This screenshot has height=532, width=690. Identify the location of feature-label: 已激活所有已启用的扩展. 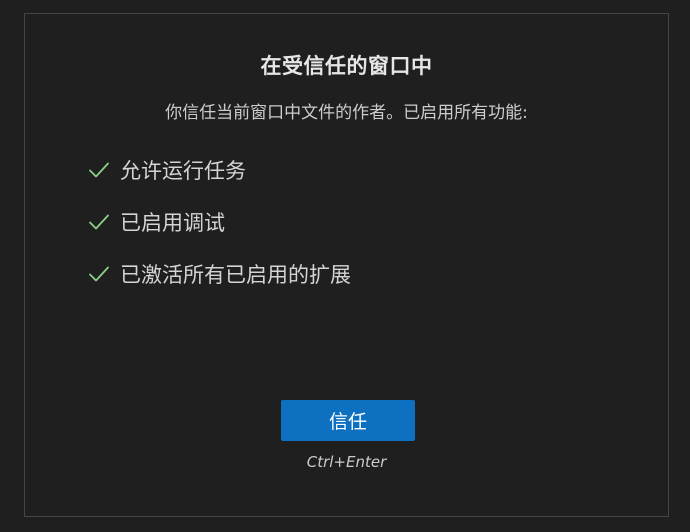
(235, 275).